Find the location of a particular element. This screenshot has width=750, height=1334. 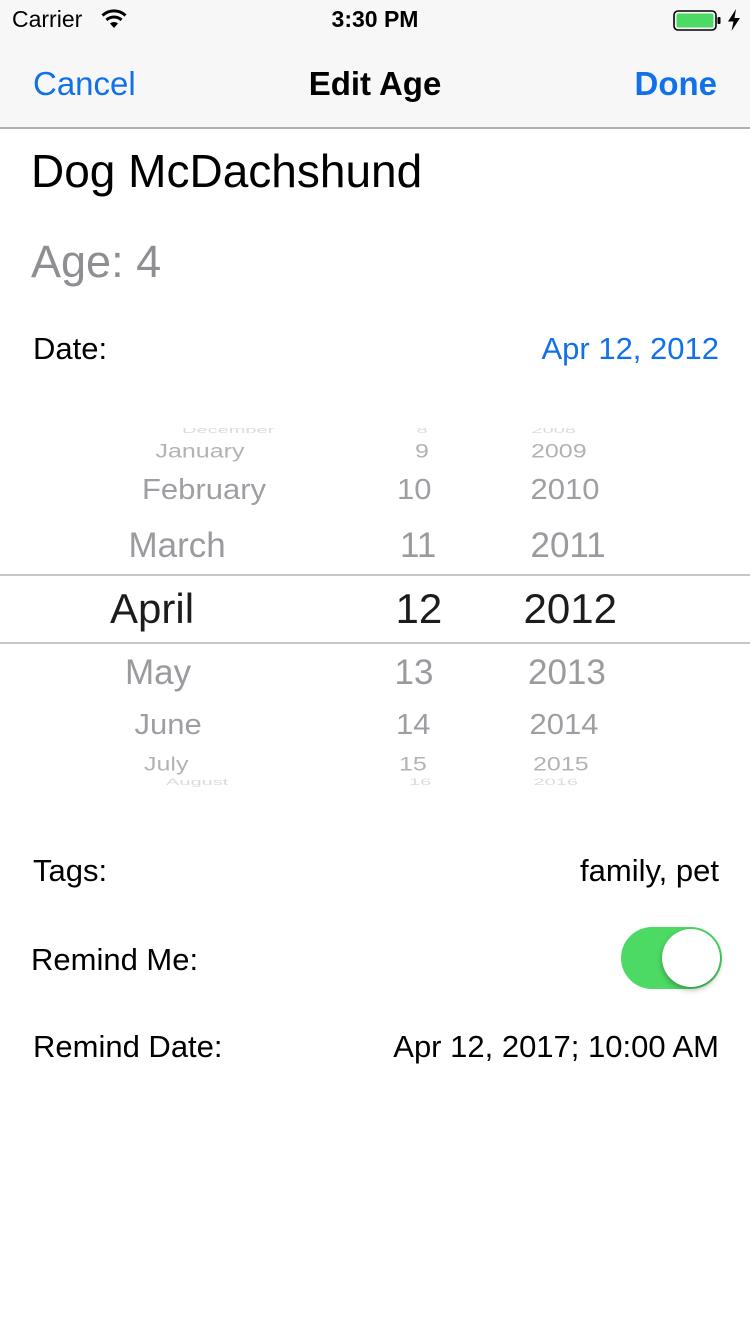

status-bar: Carrier 3:30 PM is located at coordinates (375, 20).